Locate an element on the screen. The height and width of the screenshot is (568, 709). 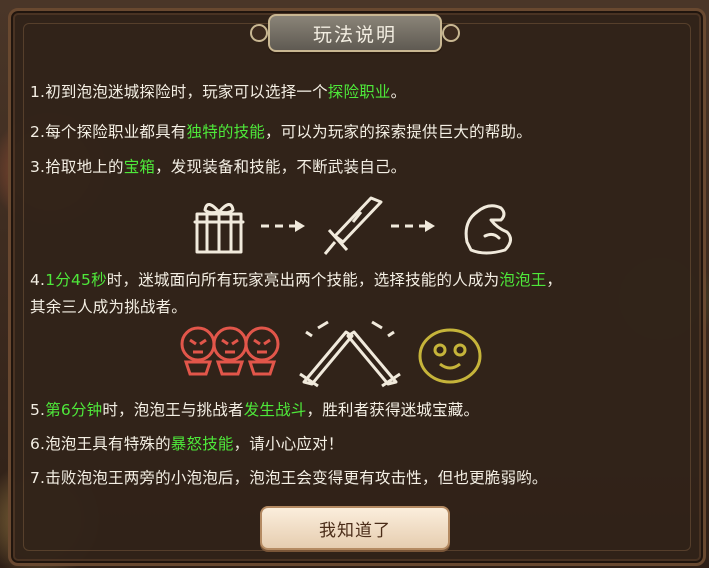
rule-text: 7.击败泡泡王两旁的小泡泡后，泡泡王会变得更有攻击性，但也更脆弱哟。 is located at coordinates (289, 478).